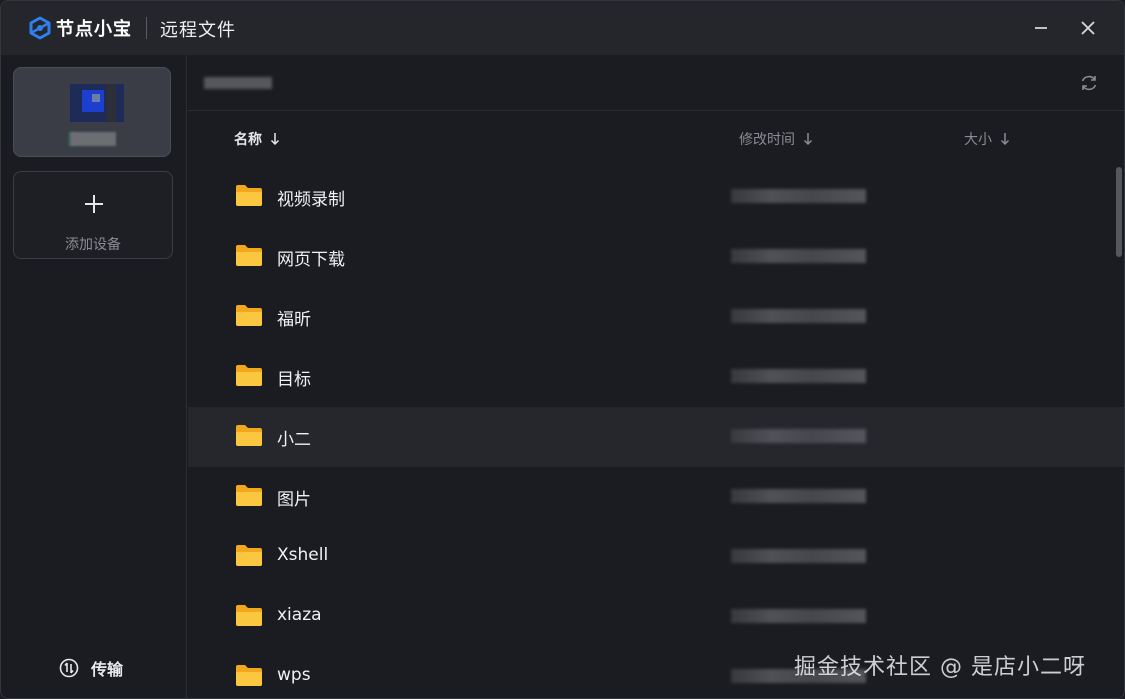  I want to click on minimize-button, so click(1041, 28).